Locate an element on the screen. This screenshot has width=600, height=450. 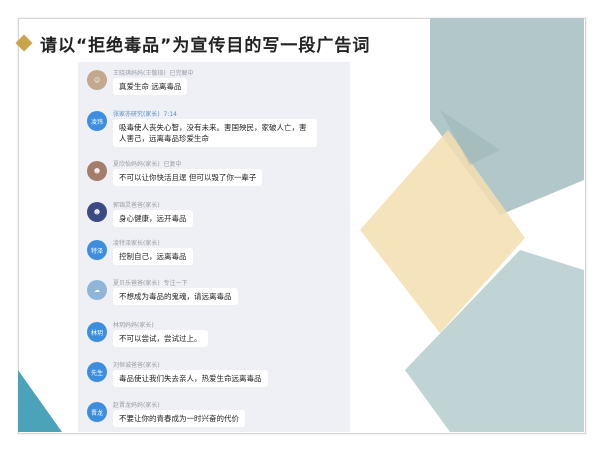
message-bubble: 不可以尝试，尝试过上。 is located at coordinates (160, 338).